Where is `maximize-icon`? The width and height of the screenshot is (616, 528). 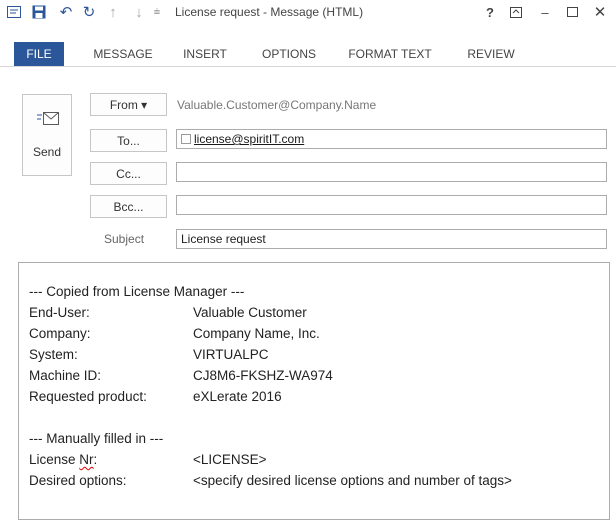 maximize-icon is located at coordinates (572, 12).